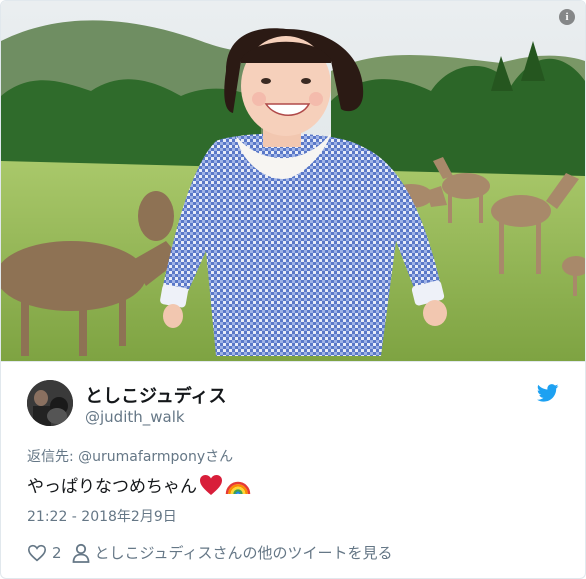 This screenshot has height=579, width=586. I want to click on avatar, so click(50, 403).